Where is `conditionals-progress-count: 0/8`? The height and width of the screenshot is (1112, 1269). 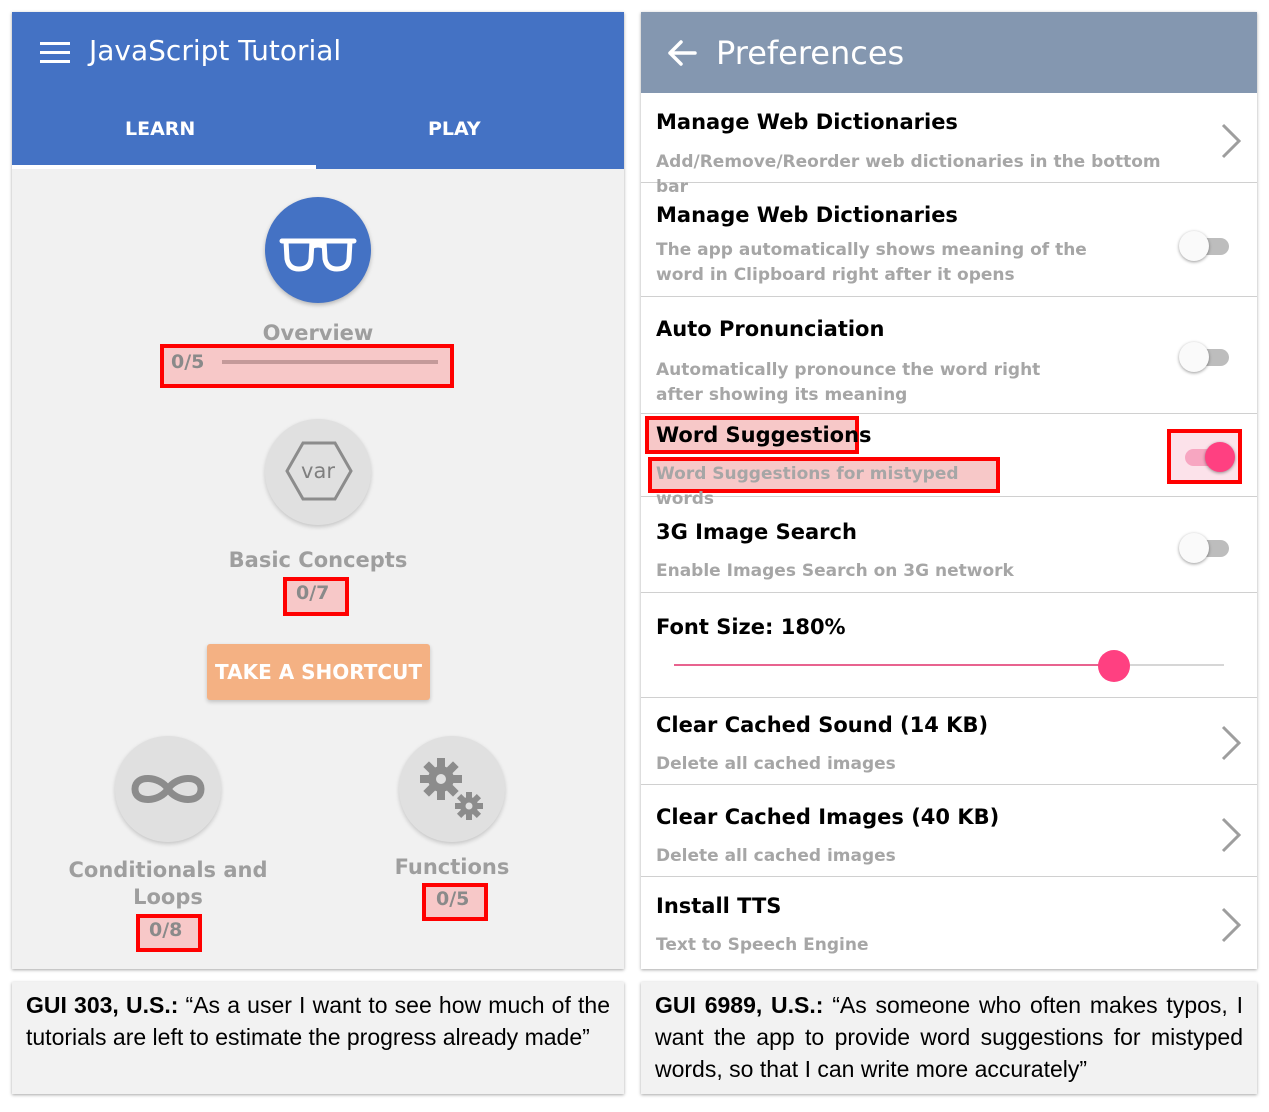 conditionals-progress-count: 0/8 is located at coordinates (166, 930).